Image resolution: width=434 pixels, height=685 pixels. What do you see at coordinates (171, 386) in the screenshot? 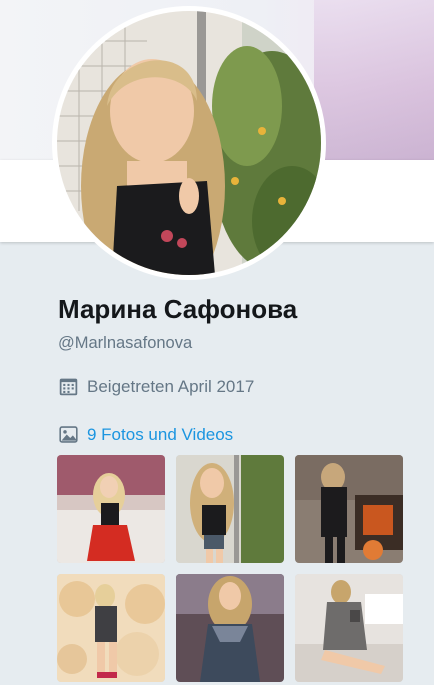
I see `join-date-text: Beigetreten April 2017` at bounding box center [171, 386].